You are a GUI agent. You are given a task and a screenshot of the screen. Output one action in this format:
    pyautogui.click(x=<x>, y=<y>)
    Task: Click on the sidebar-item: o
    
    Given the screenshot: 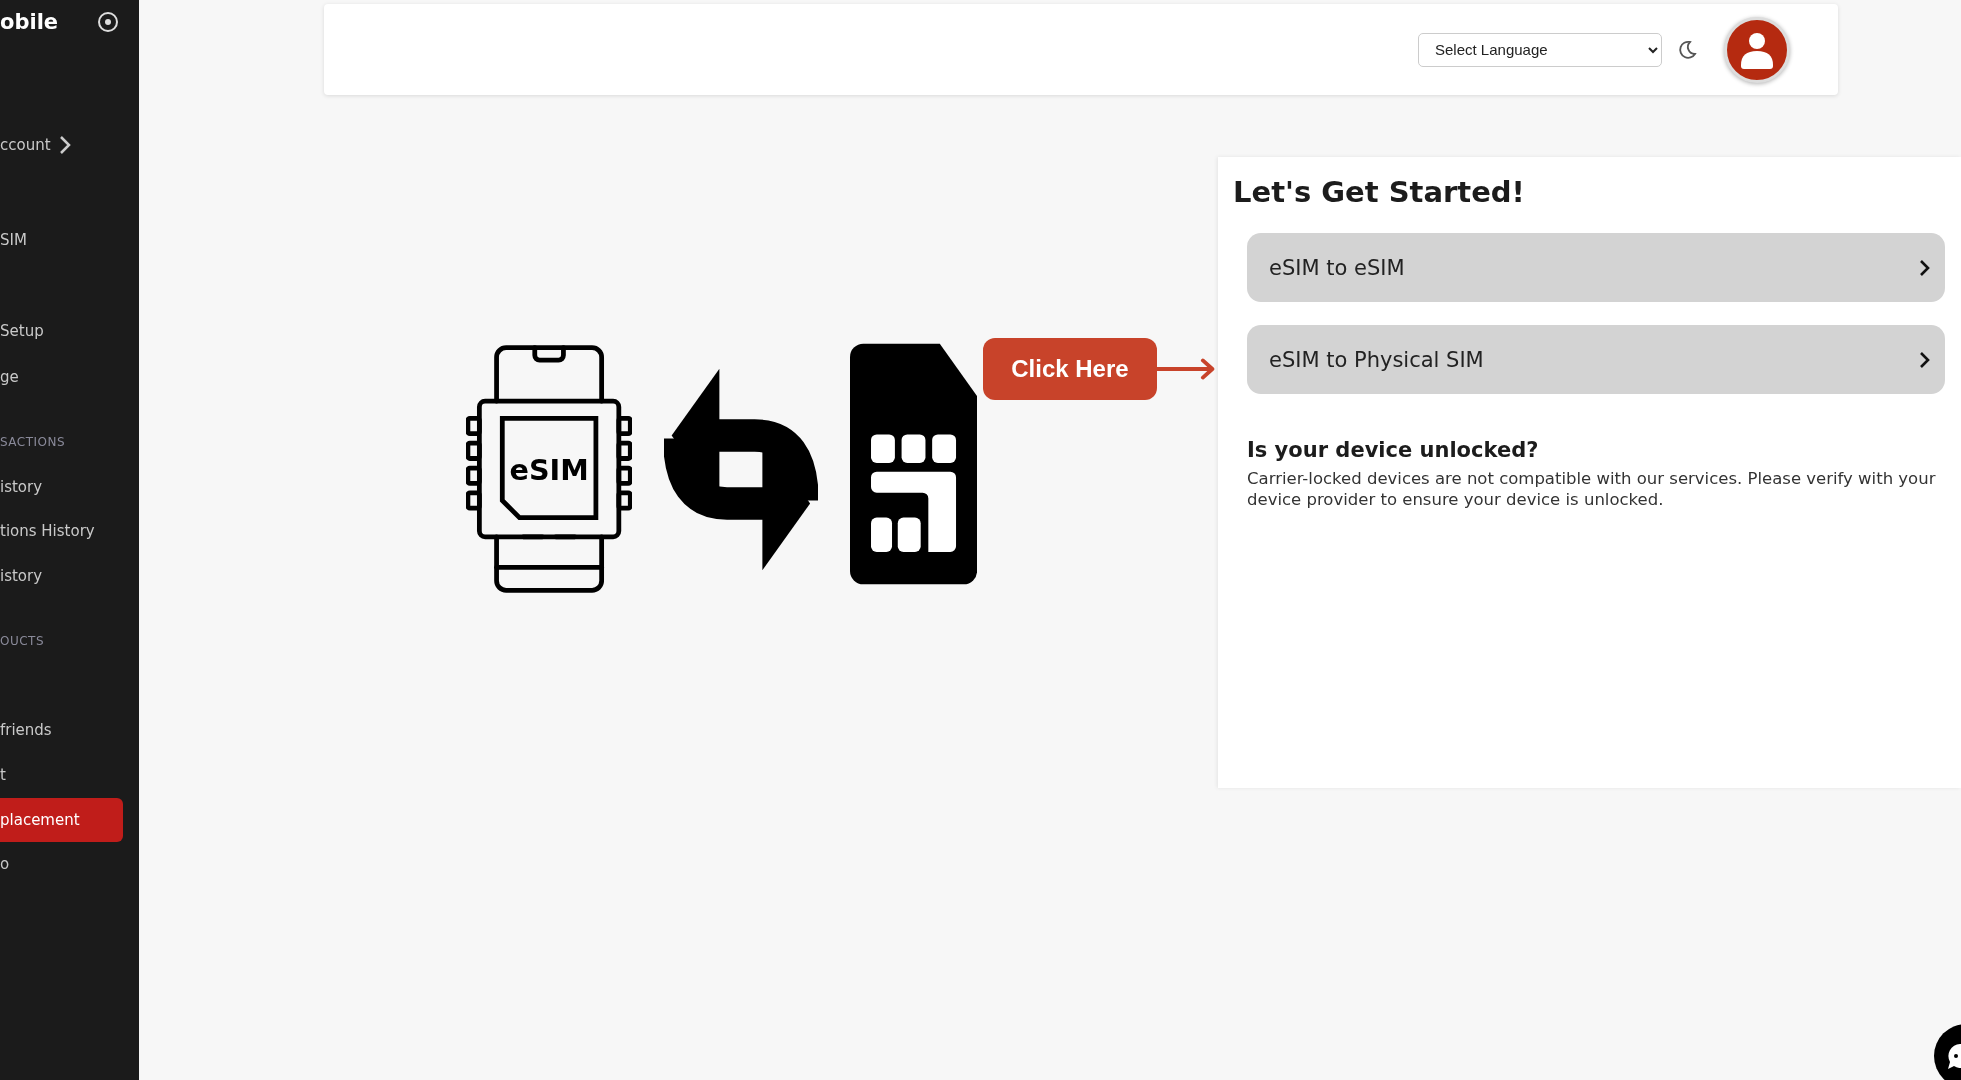 What is the action you would take?
    pyautogui.click(x=61, y=864)
    